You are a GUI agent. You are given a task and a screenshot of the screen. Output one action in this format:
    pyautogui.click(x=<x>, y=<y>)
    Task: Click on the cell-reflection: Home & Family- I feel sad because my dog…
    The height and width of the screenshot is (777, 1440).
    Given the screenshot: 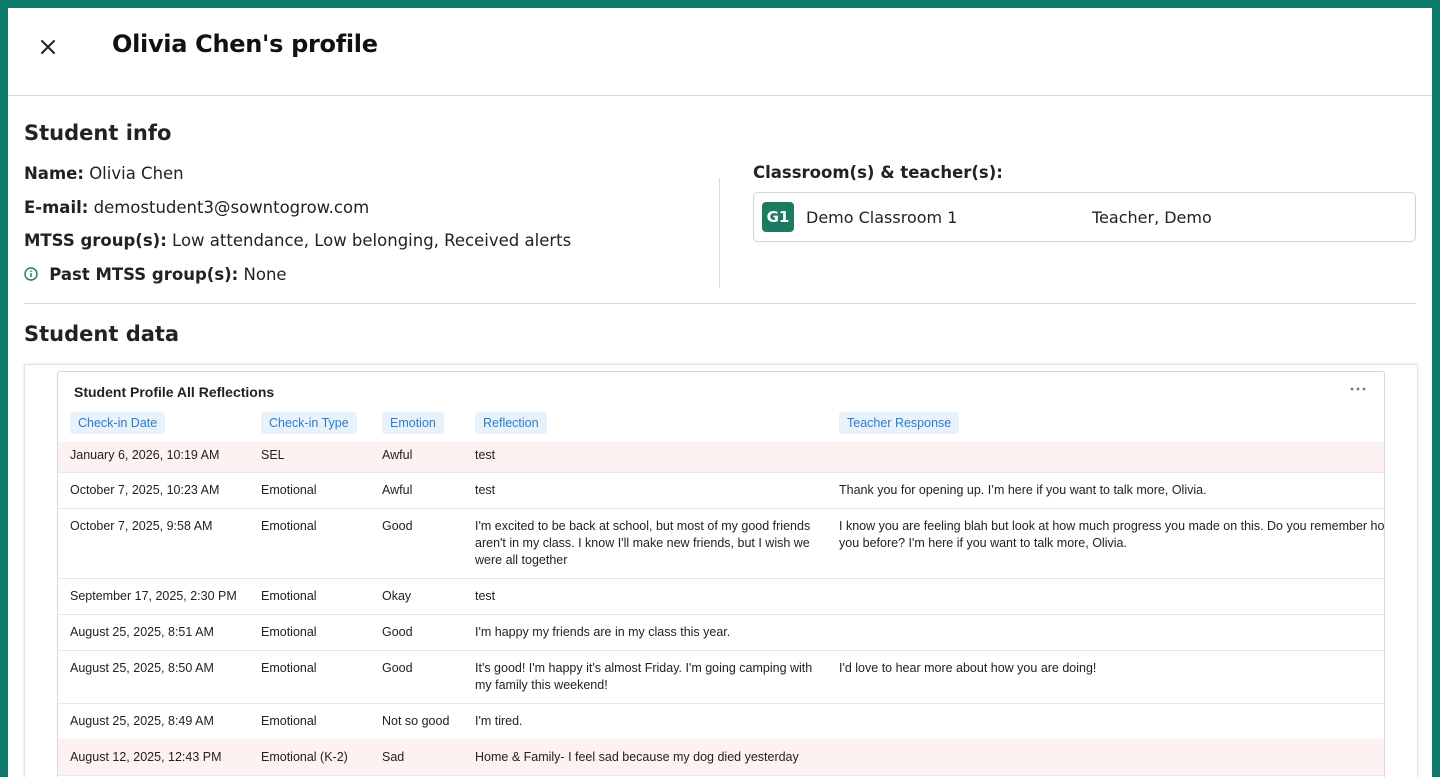 What is the action you would take?
    pyautogui.click(x=637, y=757)
    